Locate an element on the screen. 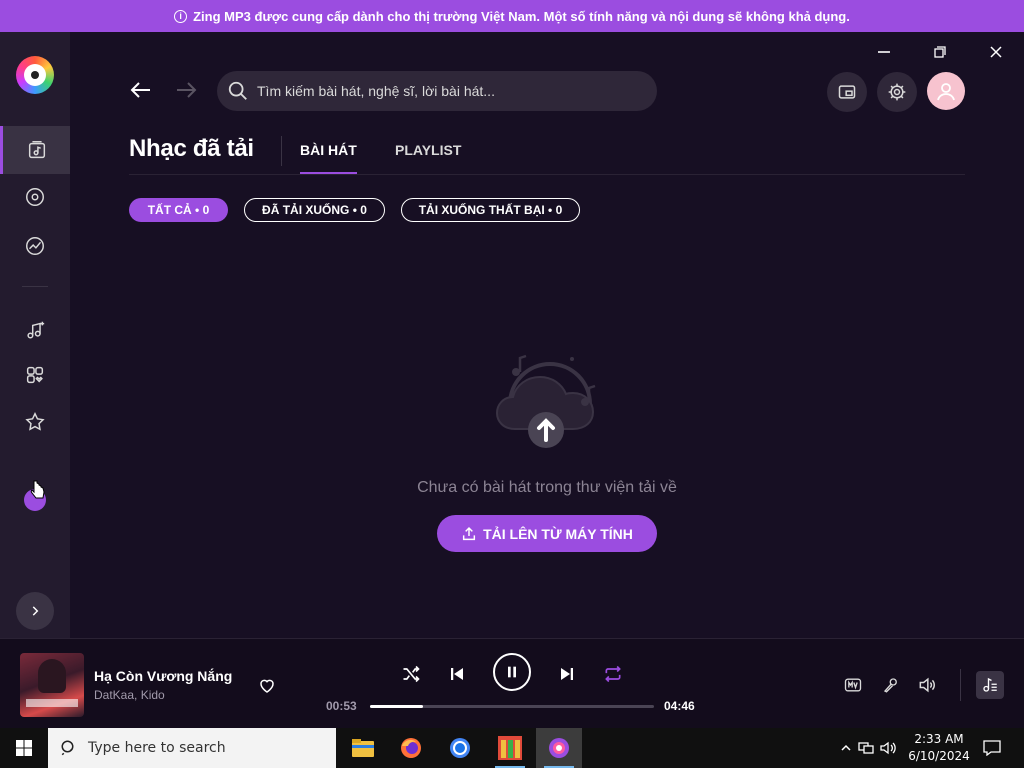  tab-playlist: PLAYLIST is located at coordinates (428, 158).